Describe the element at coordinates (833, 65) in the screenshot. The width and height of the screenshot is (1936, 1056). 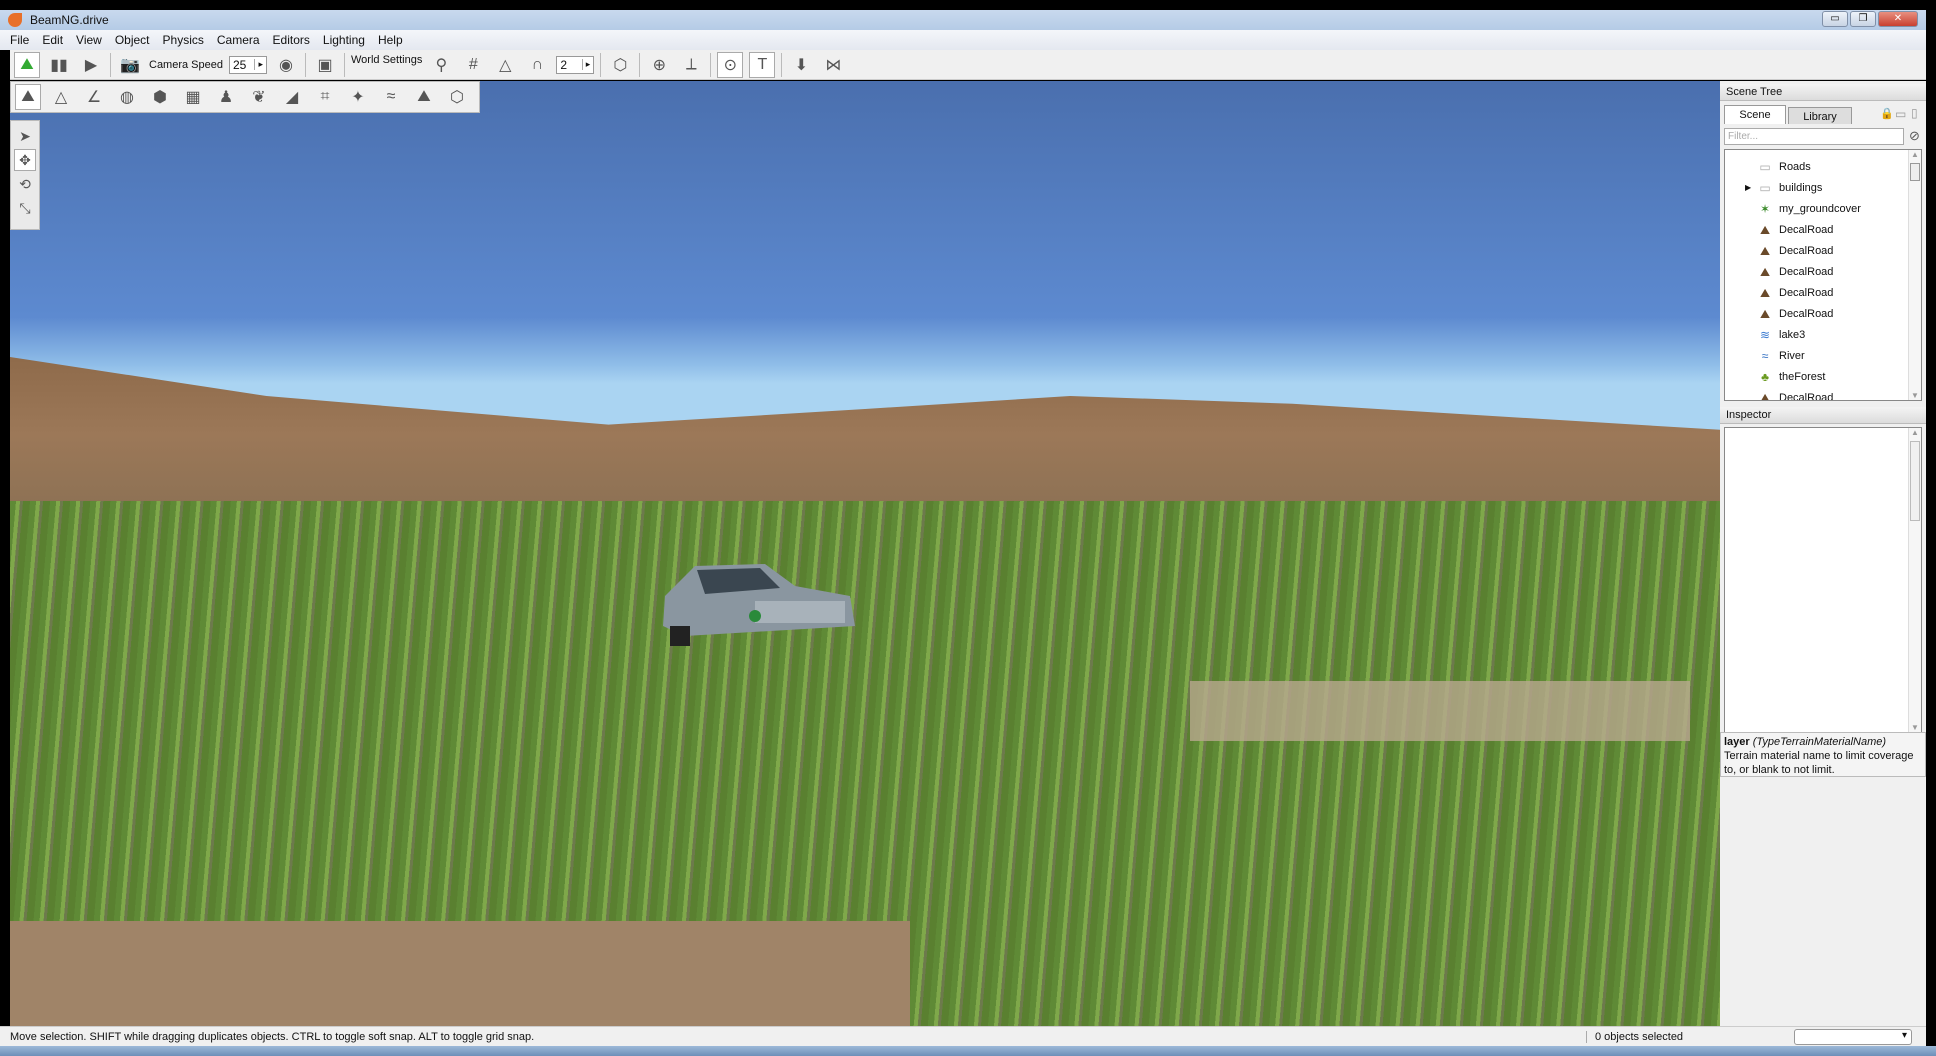
I see `bridge-icon: ⋈` at that location.